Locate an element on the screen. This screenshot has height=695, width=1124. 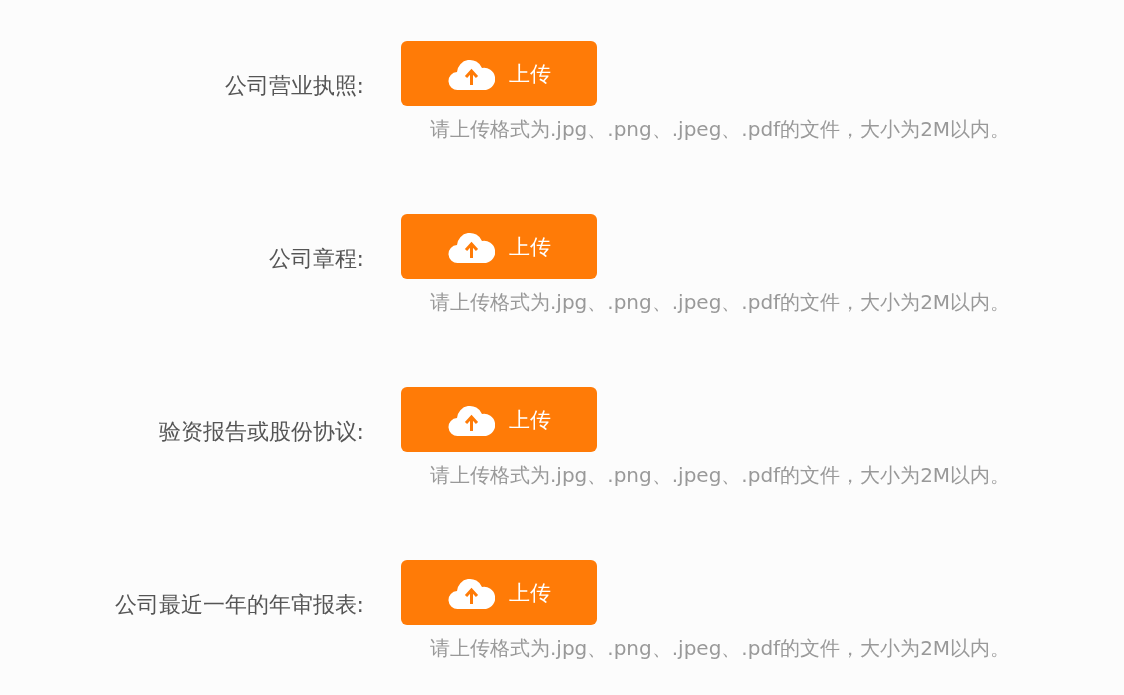
field-label: 公司章程: is located at coordinates (315, 258).